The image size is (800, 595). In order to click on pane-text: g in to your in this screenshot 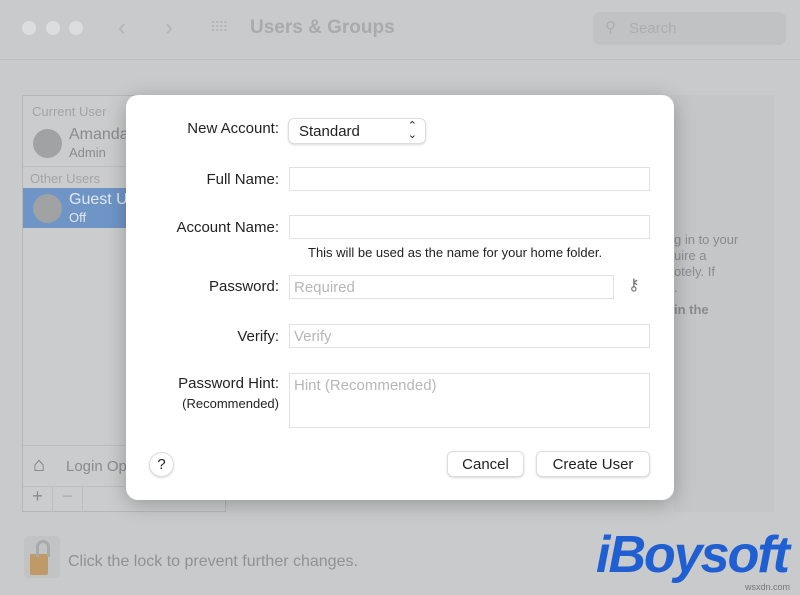, I will do `click(706, 239)`.